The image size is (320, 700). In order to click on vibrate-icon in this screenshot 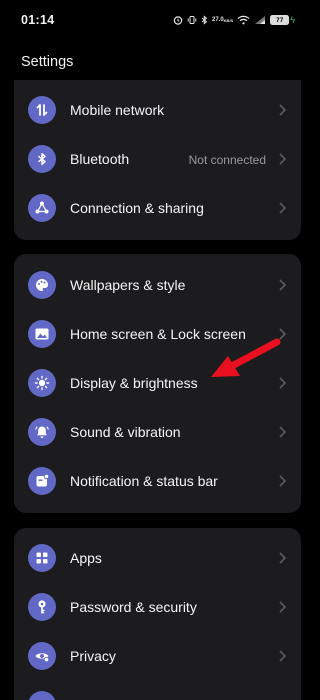, I will do `click(192, 20)`.